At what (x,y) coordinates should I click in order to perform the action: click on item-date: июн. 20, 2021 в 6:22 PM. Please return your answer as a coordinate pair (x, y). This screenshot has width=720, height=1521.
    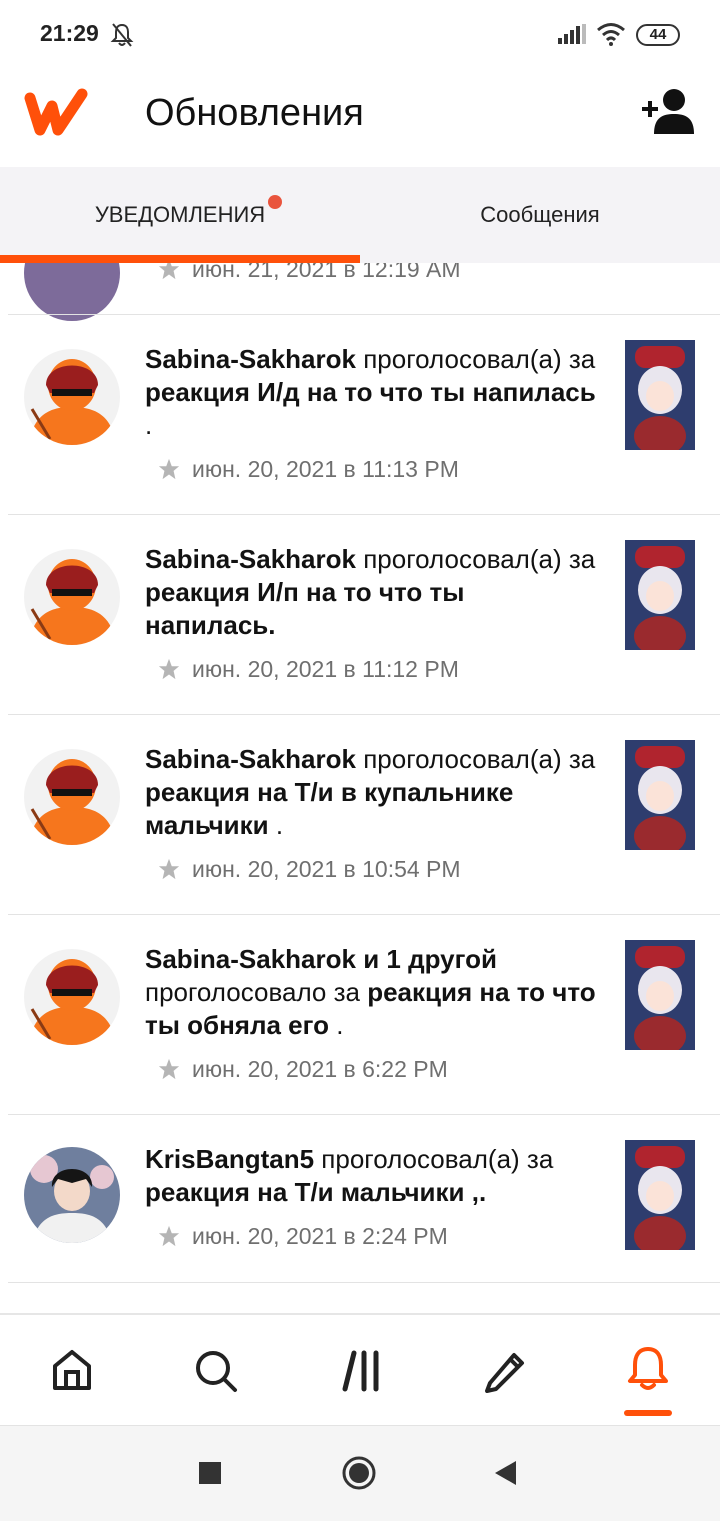
    Looking at the image, I should click on (303, 1069).